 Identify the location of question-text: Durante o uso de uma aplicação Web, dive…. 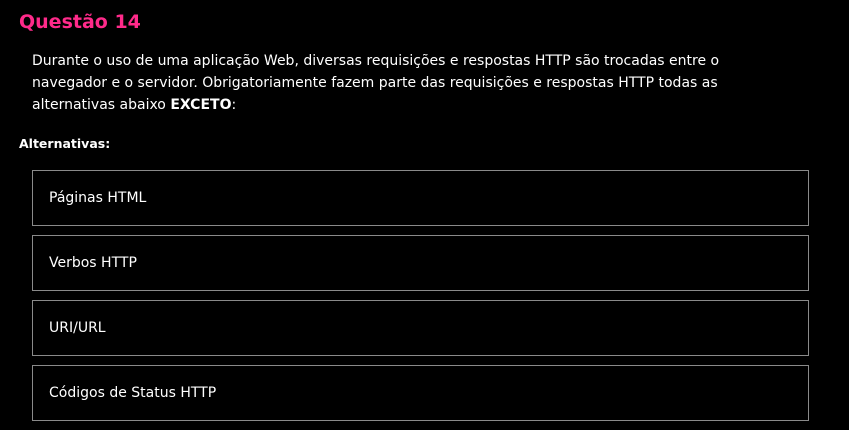
(412, 83).